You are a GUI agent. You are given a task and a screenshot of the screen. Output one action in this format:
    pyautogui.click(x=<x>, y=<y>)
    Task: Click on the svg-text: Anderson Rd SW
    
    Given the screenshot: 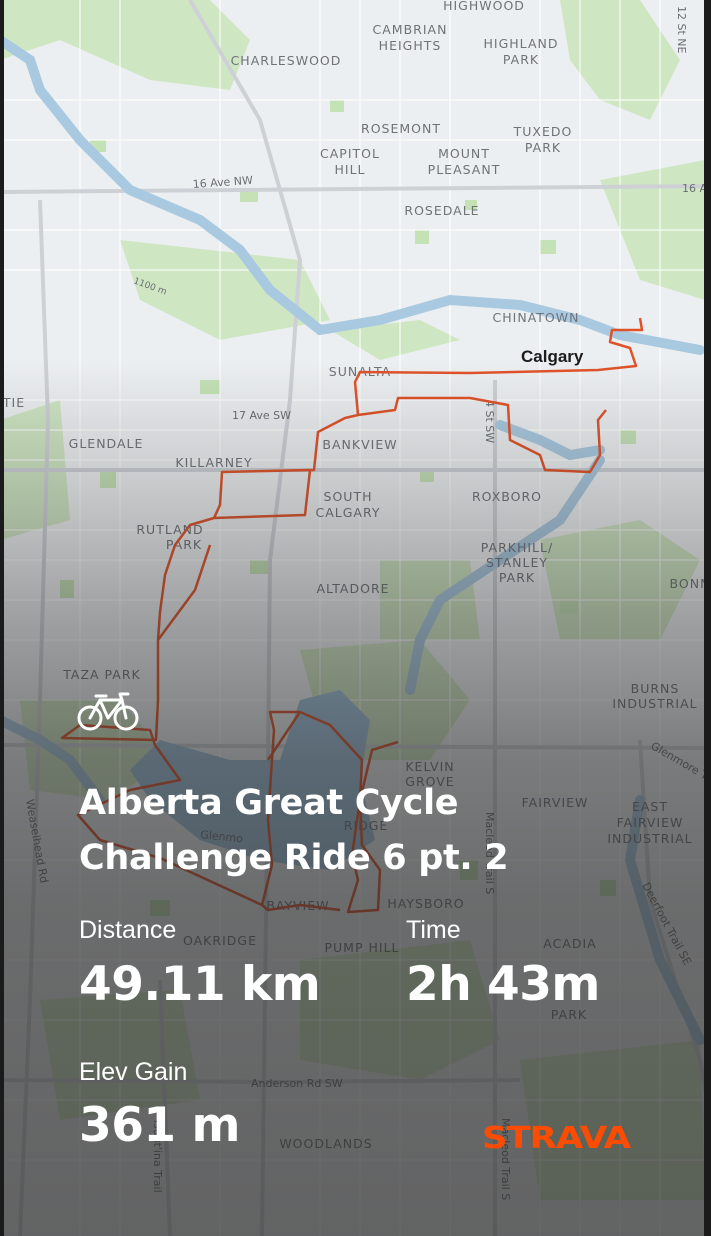 What is the action you would take?
    pyautogui.click(x=297, y=1083)
    